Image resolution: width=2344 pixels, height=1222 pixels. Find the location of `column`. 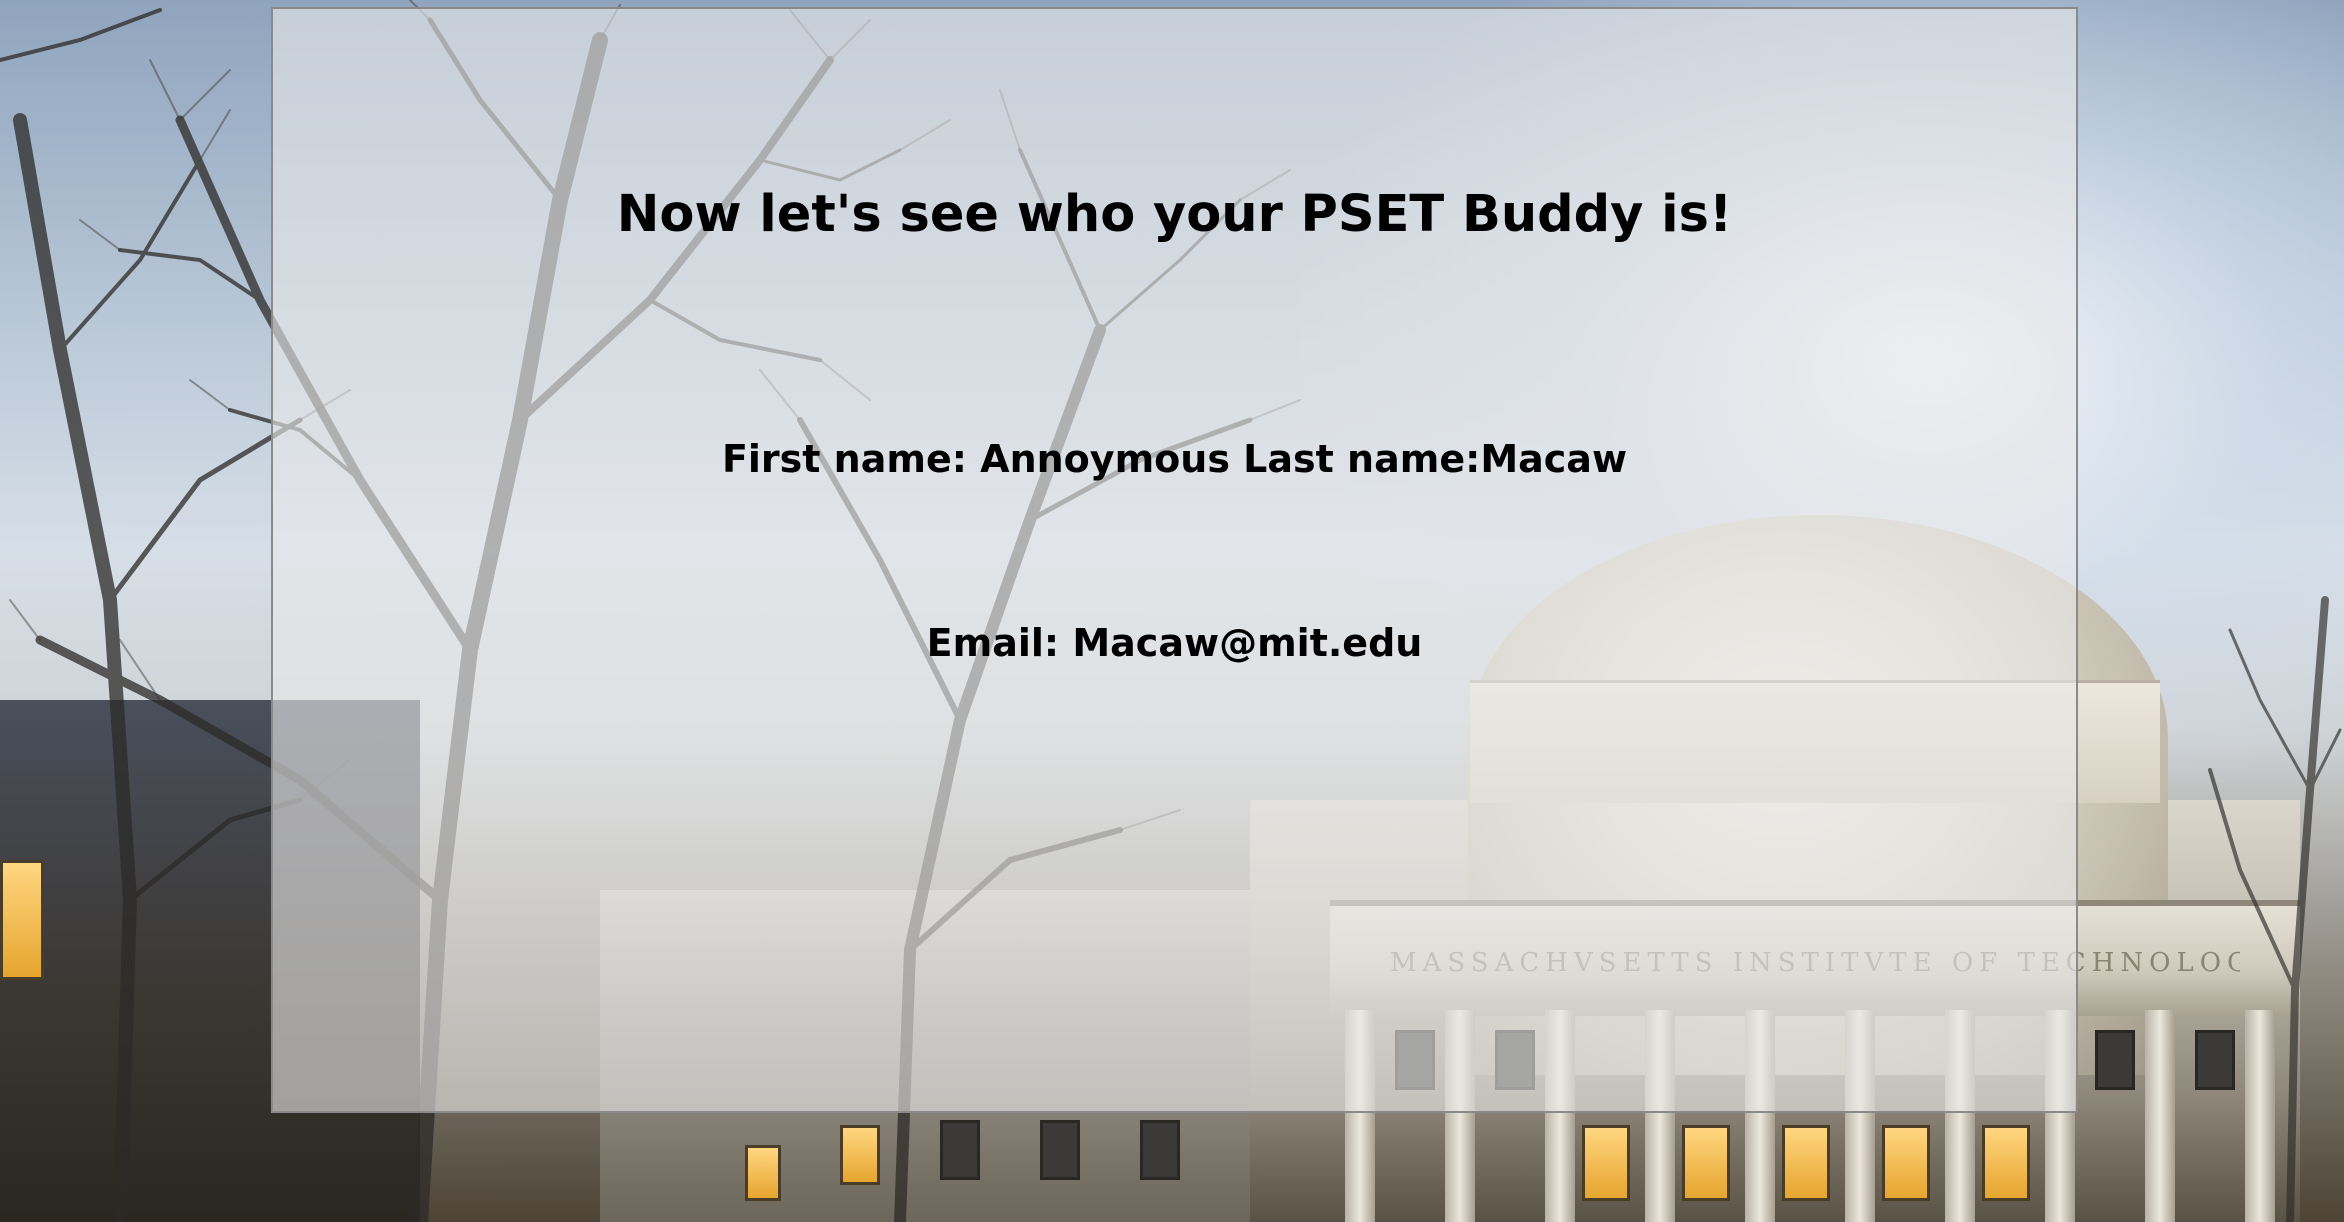

column is located at coordinates (2160, 1116).